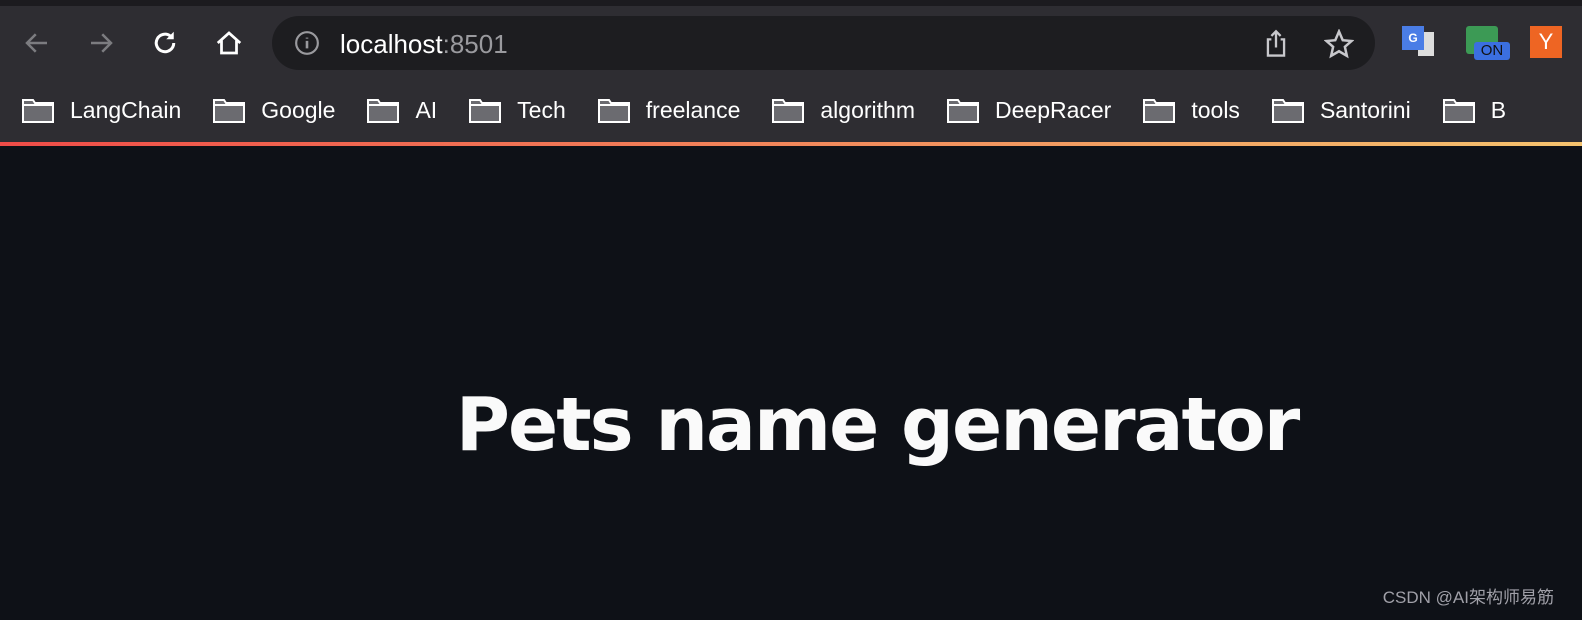 The height and width of the screenshot is (620, 1582). I want to click on streamlit-header-decoration, so click(791, 144).